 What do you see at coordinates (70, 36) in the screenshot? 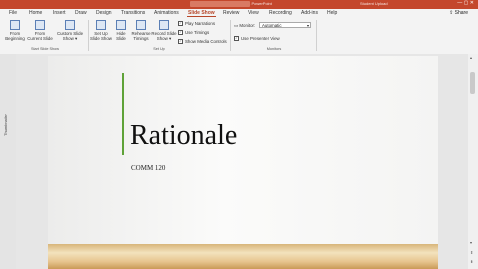
I see `custom-show-label: Custom Slide Show ▾` at bounding box center [70, 36].